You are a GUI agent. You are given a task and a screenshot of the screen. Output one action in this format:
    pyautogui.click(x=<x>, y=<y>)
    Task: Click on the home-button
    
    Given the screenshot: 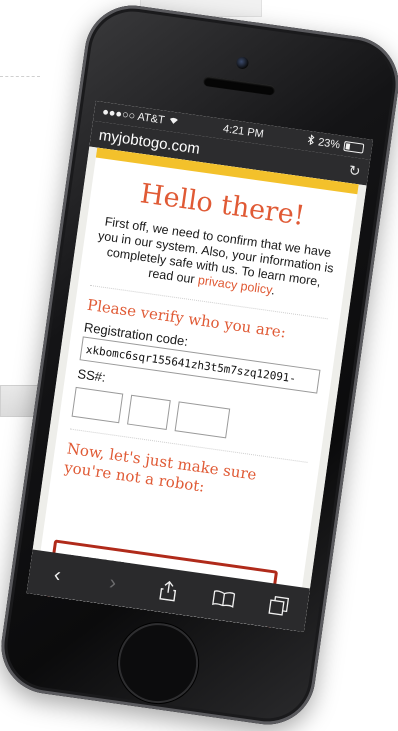 What is the action you would take?
    pyautogui.click(x=158, y=663)
    